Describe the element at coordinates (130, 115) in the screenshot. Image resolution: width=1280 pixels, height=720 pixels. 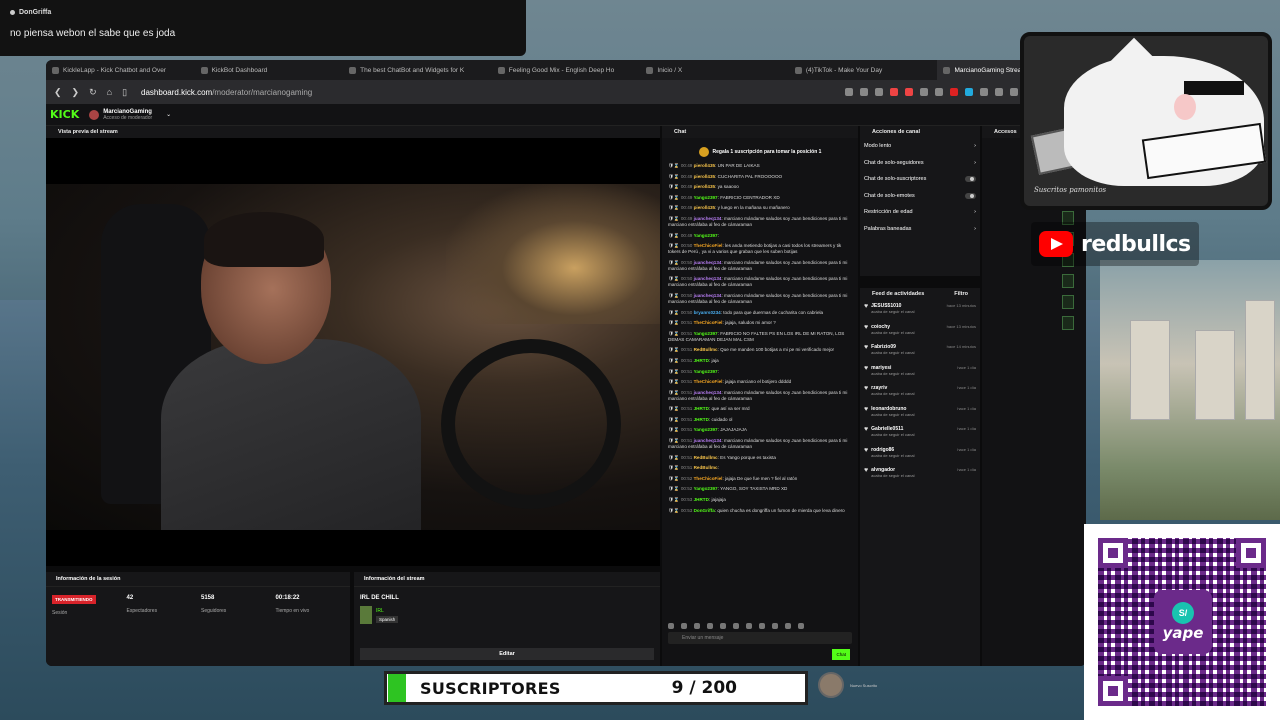
I see `channel-switcher: MarcianoGaming Acceso de moderador ⌄` at that location.